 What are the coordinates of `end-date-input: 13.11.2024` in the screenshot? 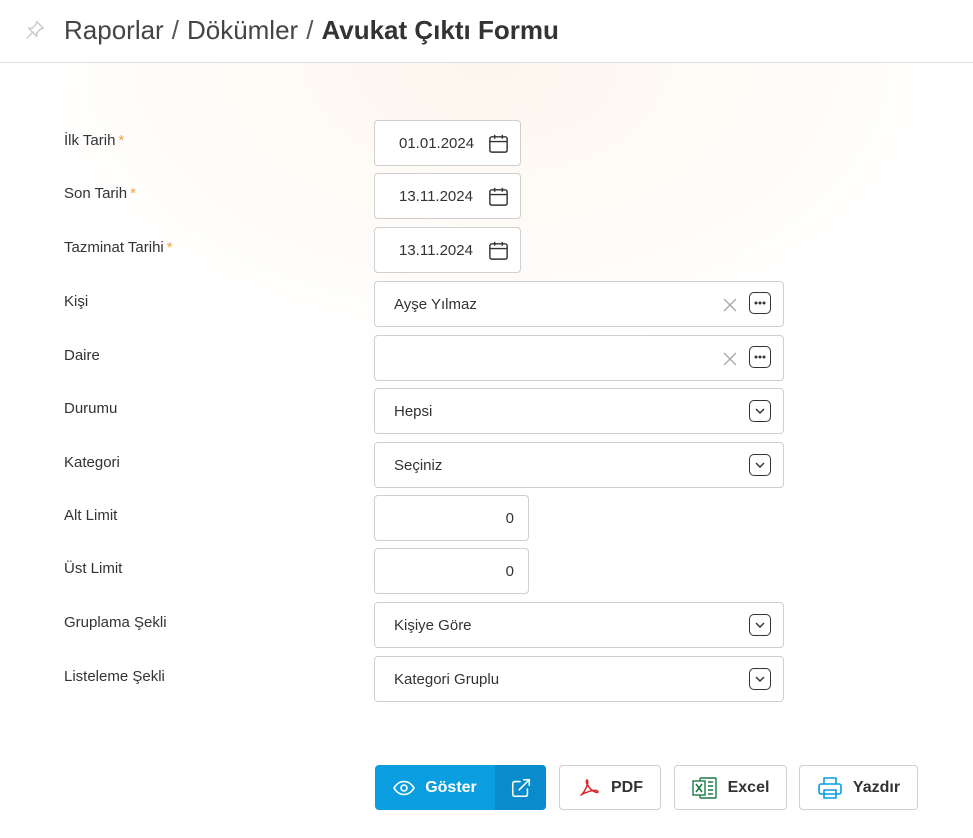 It's located at (447, 196).